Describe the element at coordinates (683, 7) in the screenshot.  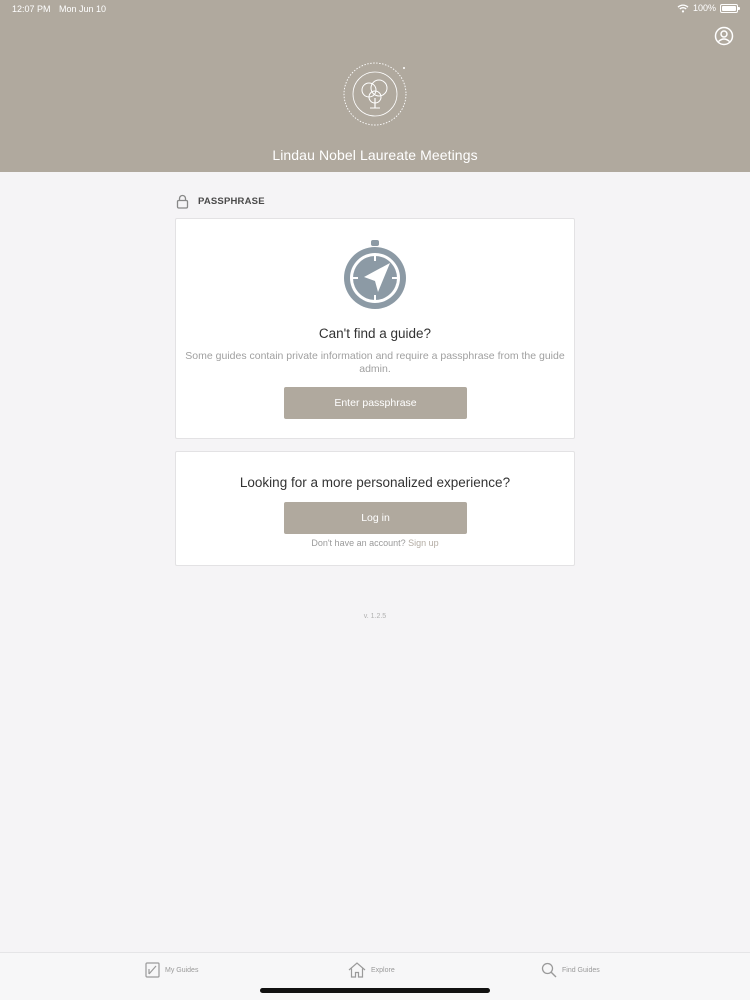
I see `wifi-icon` at that location.